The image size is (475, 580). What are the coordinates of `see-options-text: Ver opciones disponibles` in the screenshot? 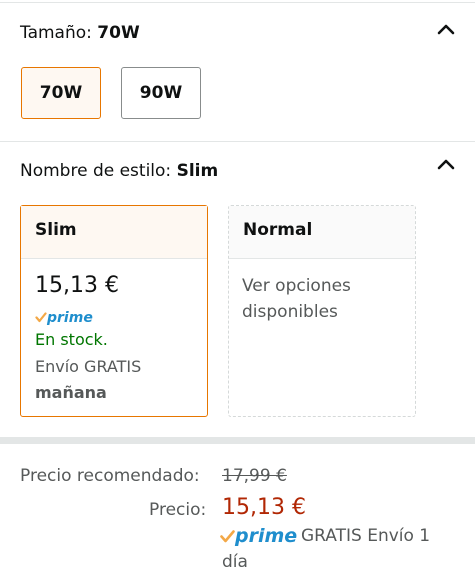 It's located at (296, 299).